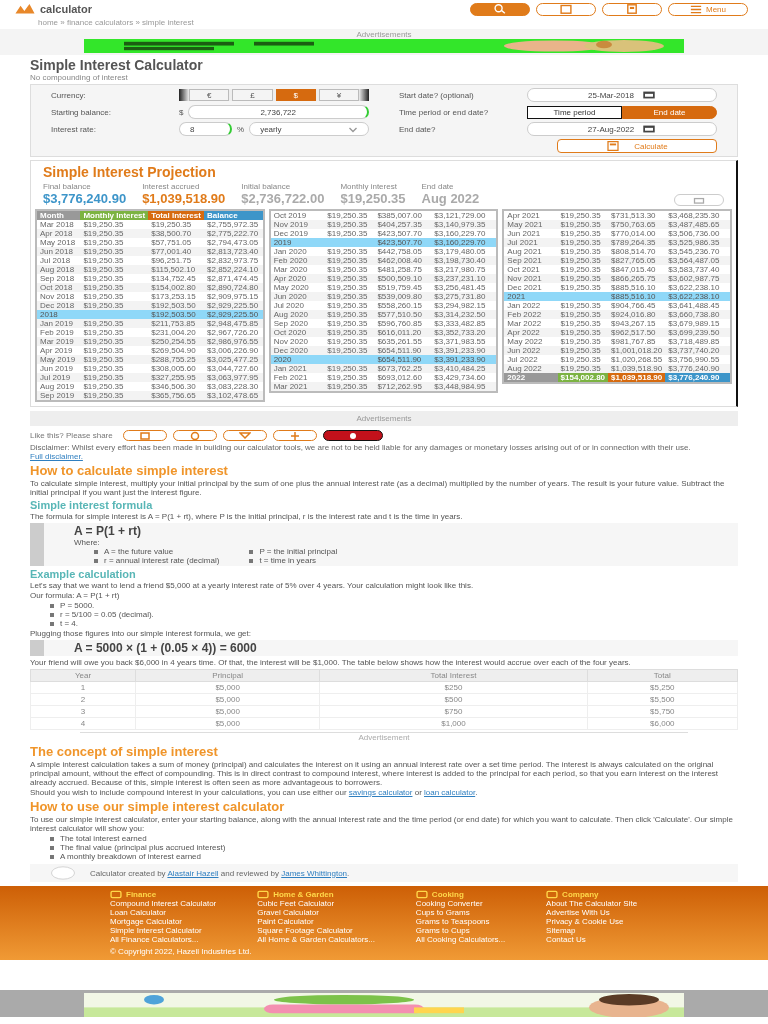  I want to click on currency-option: £, so click(252, 95).